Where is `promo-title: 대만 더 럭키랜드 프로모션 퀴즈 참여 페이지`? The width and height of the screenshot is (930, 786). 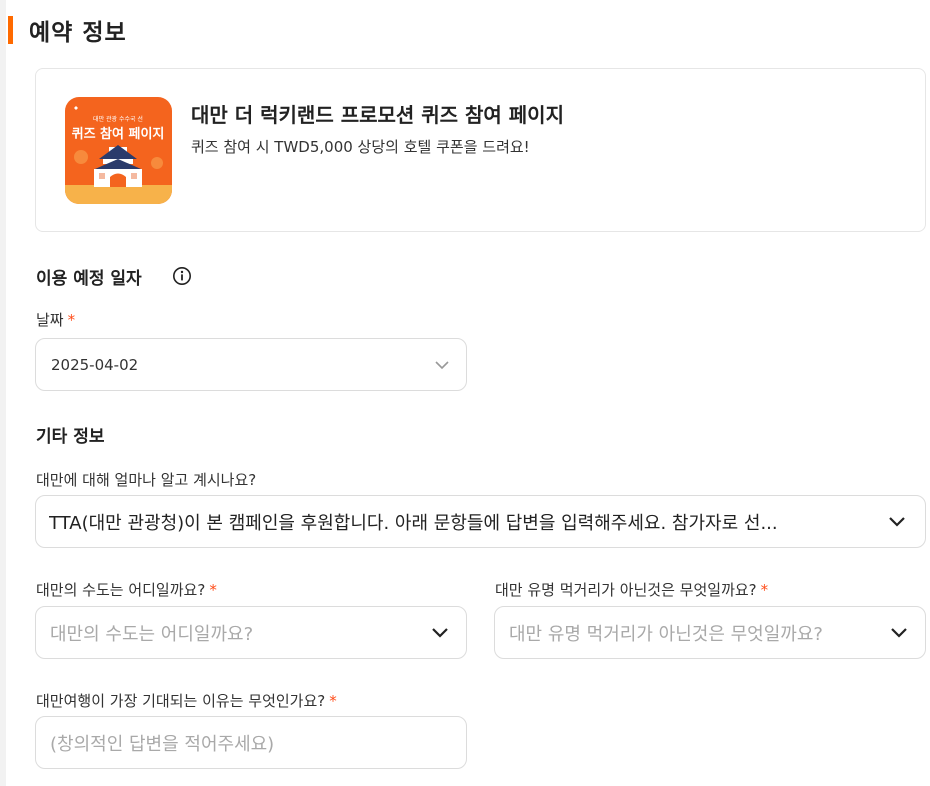 promo-title: 대만 더 럭키랜드 프로모션 퀴즈 참여 페이지 is located at coordinates (377, 115).